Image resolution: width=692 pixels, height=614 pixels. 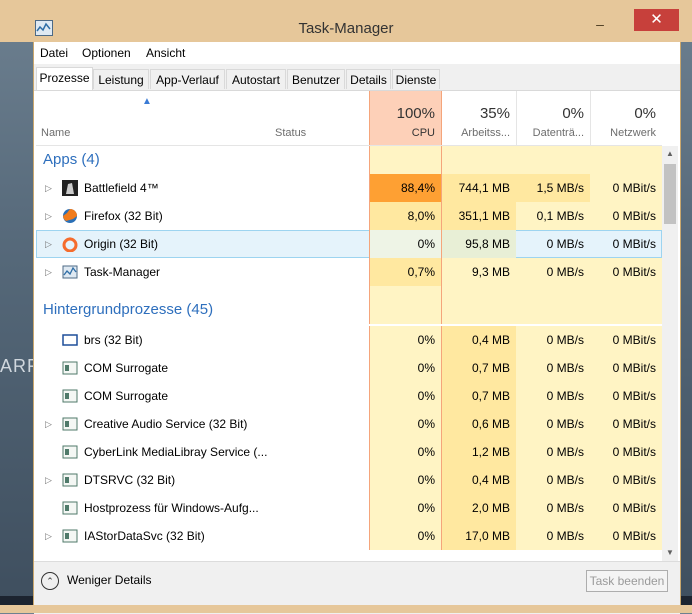 What do you see at coordinates (626, 291) in the screenshot?
I see `network-cell` at bounding box center [626, 291].